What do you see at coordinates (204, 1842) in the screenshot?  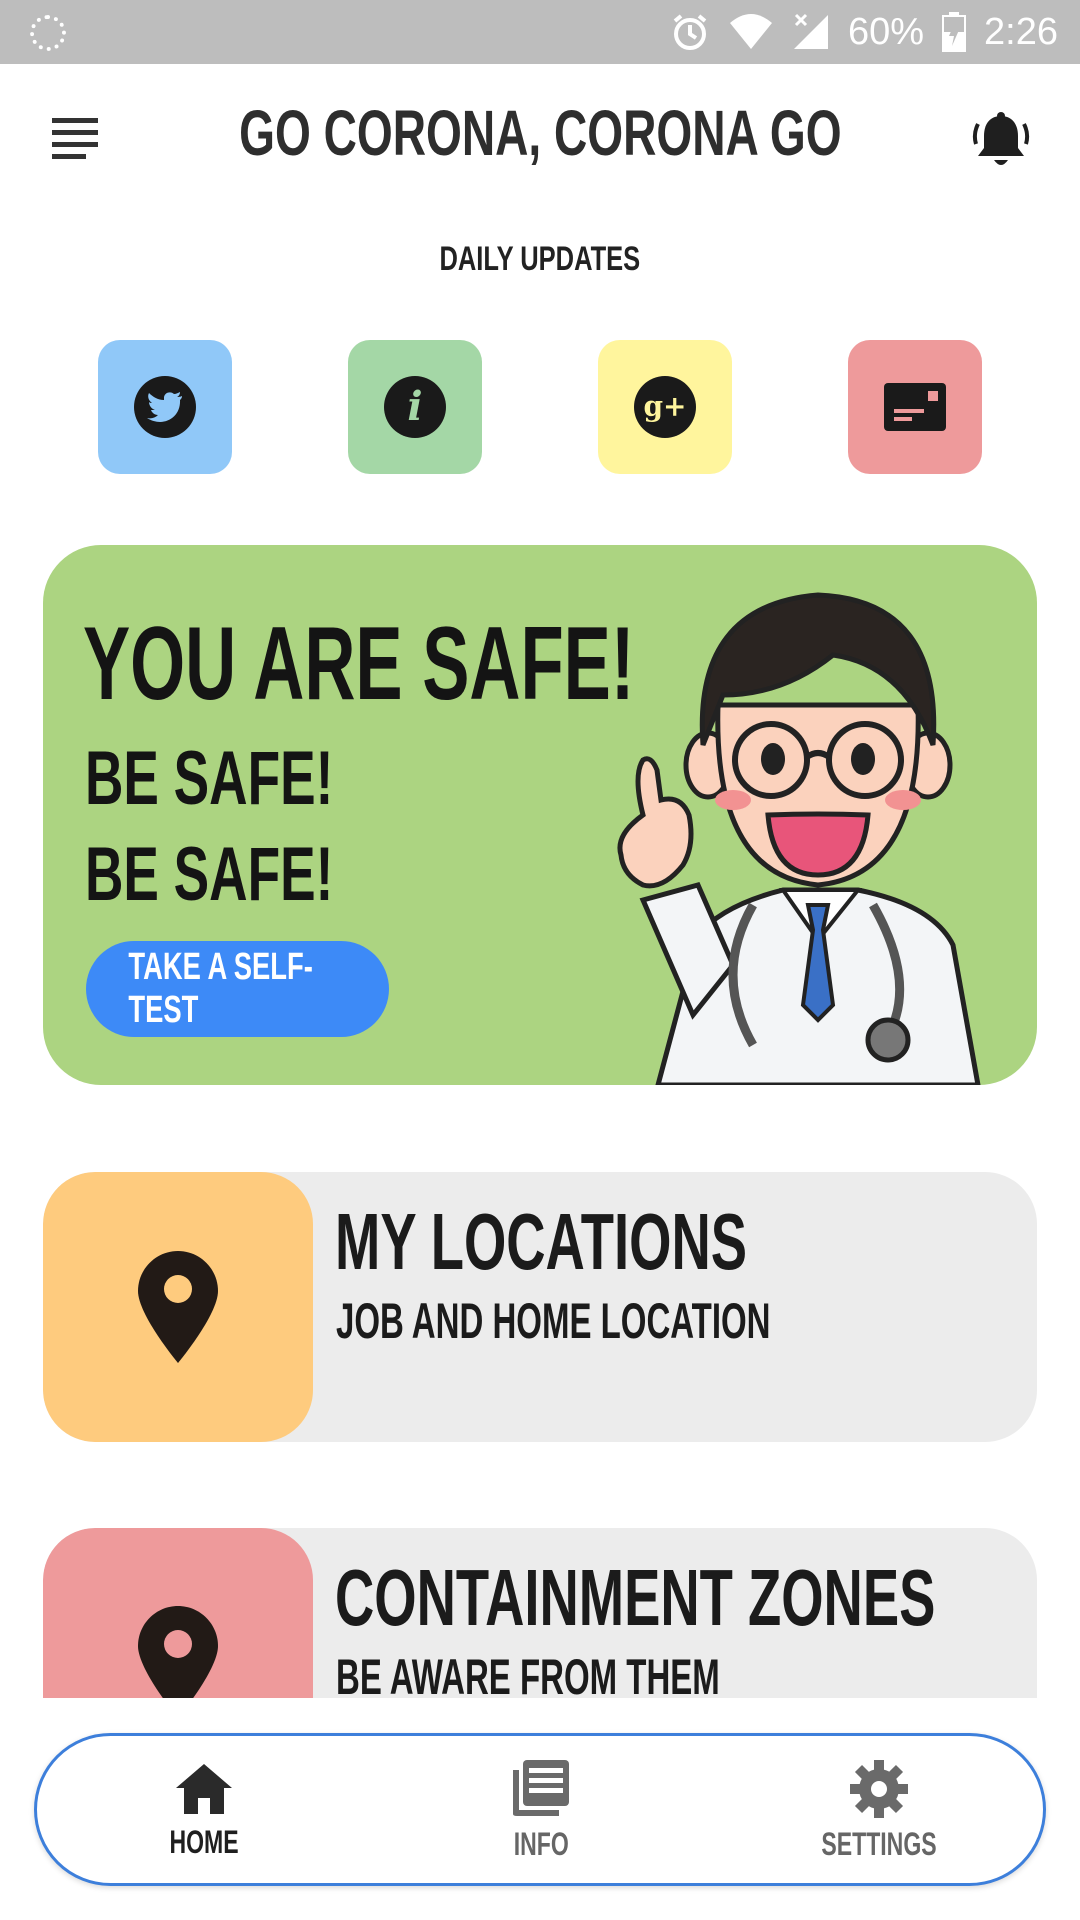 I see `nav-home-label: HOME` at bounding box center [204, 1842].